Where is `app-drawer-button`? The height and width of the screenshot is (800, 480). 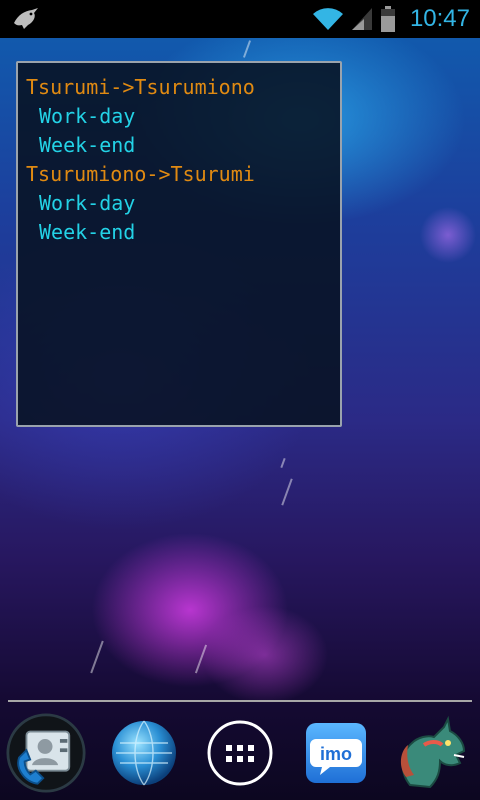
app-drawer-button is located at coordinates (240, 753).